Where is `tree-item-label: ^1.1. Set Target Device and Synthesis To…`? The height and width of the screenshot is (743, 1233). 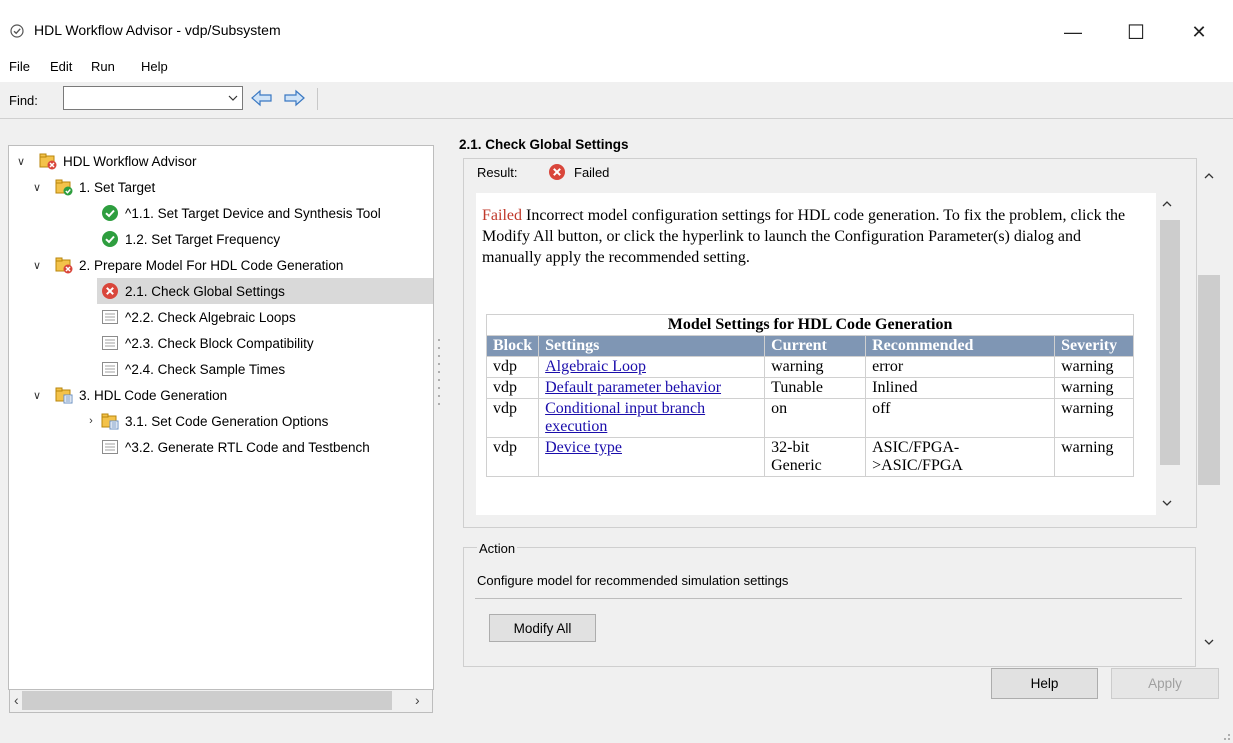 tree-item-label: ^1.1. Set Target Device and Synthesis To… is located at coordinates (253, 213).